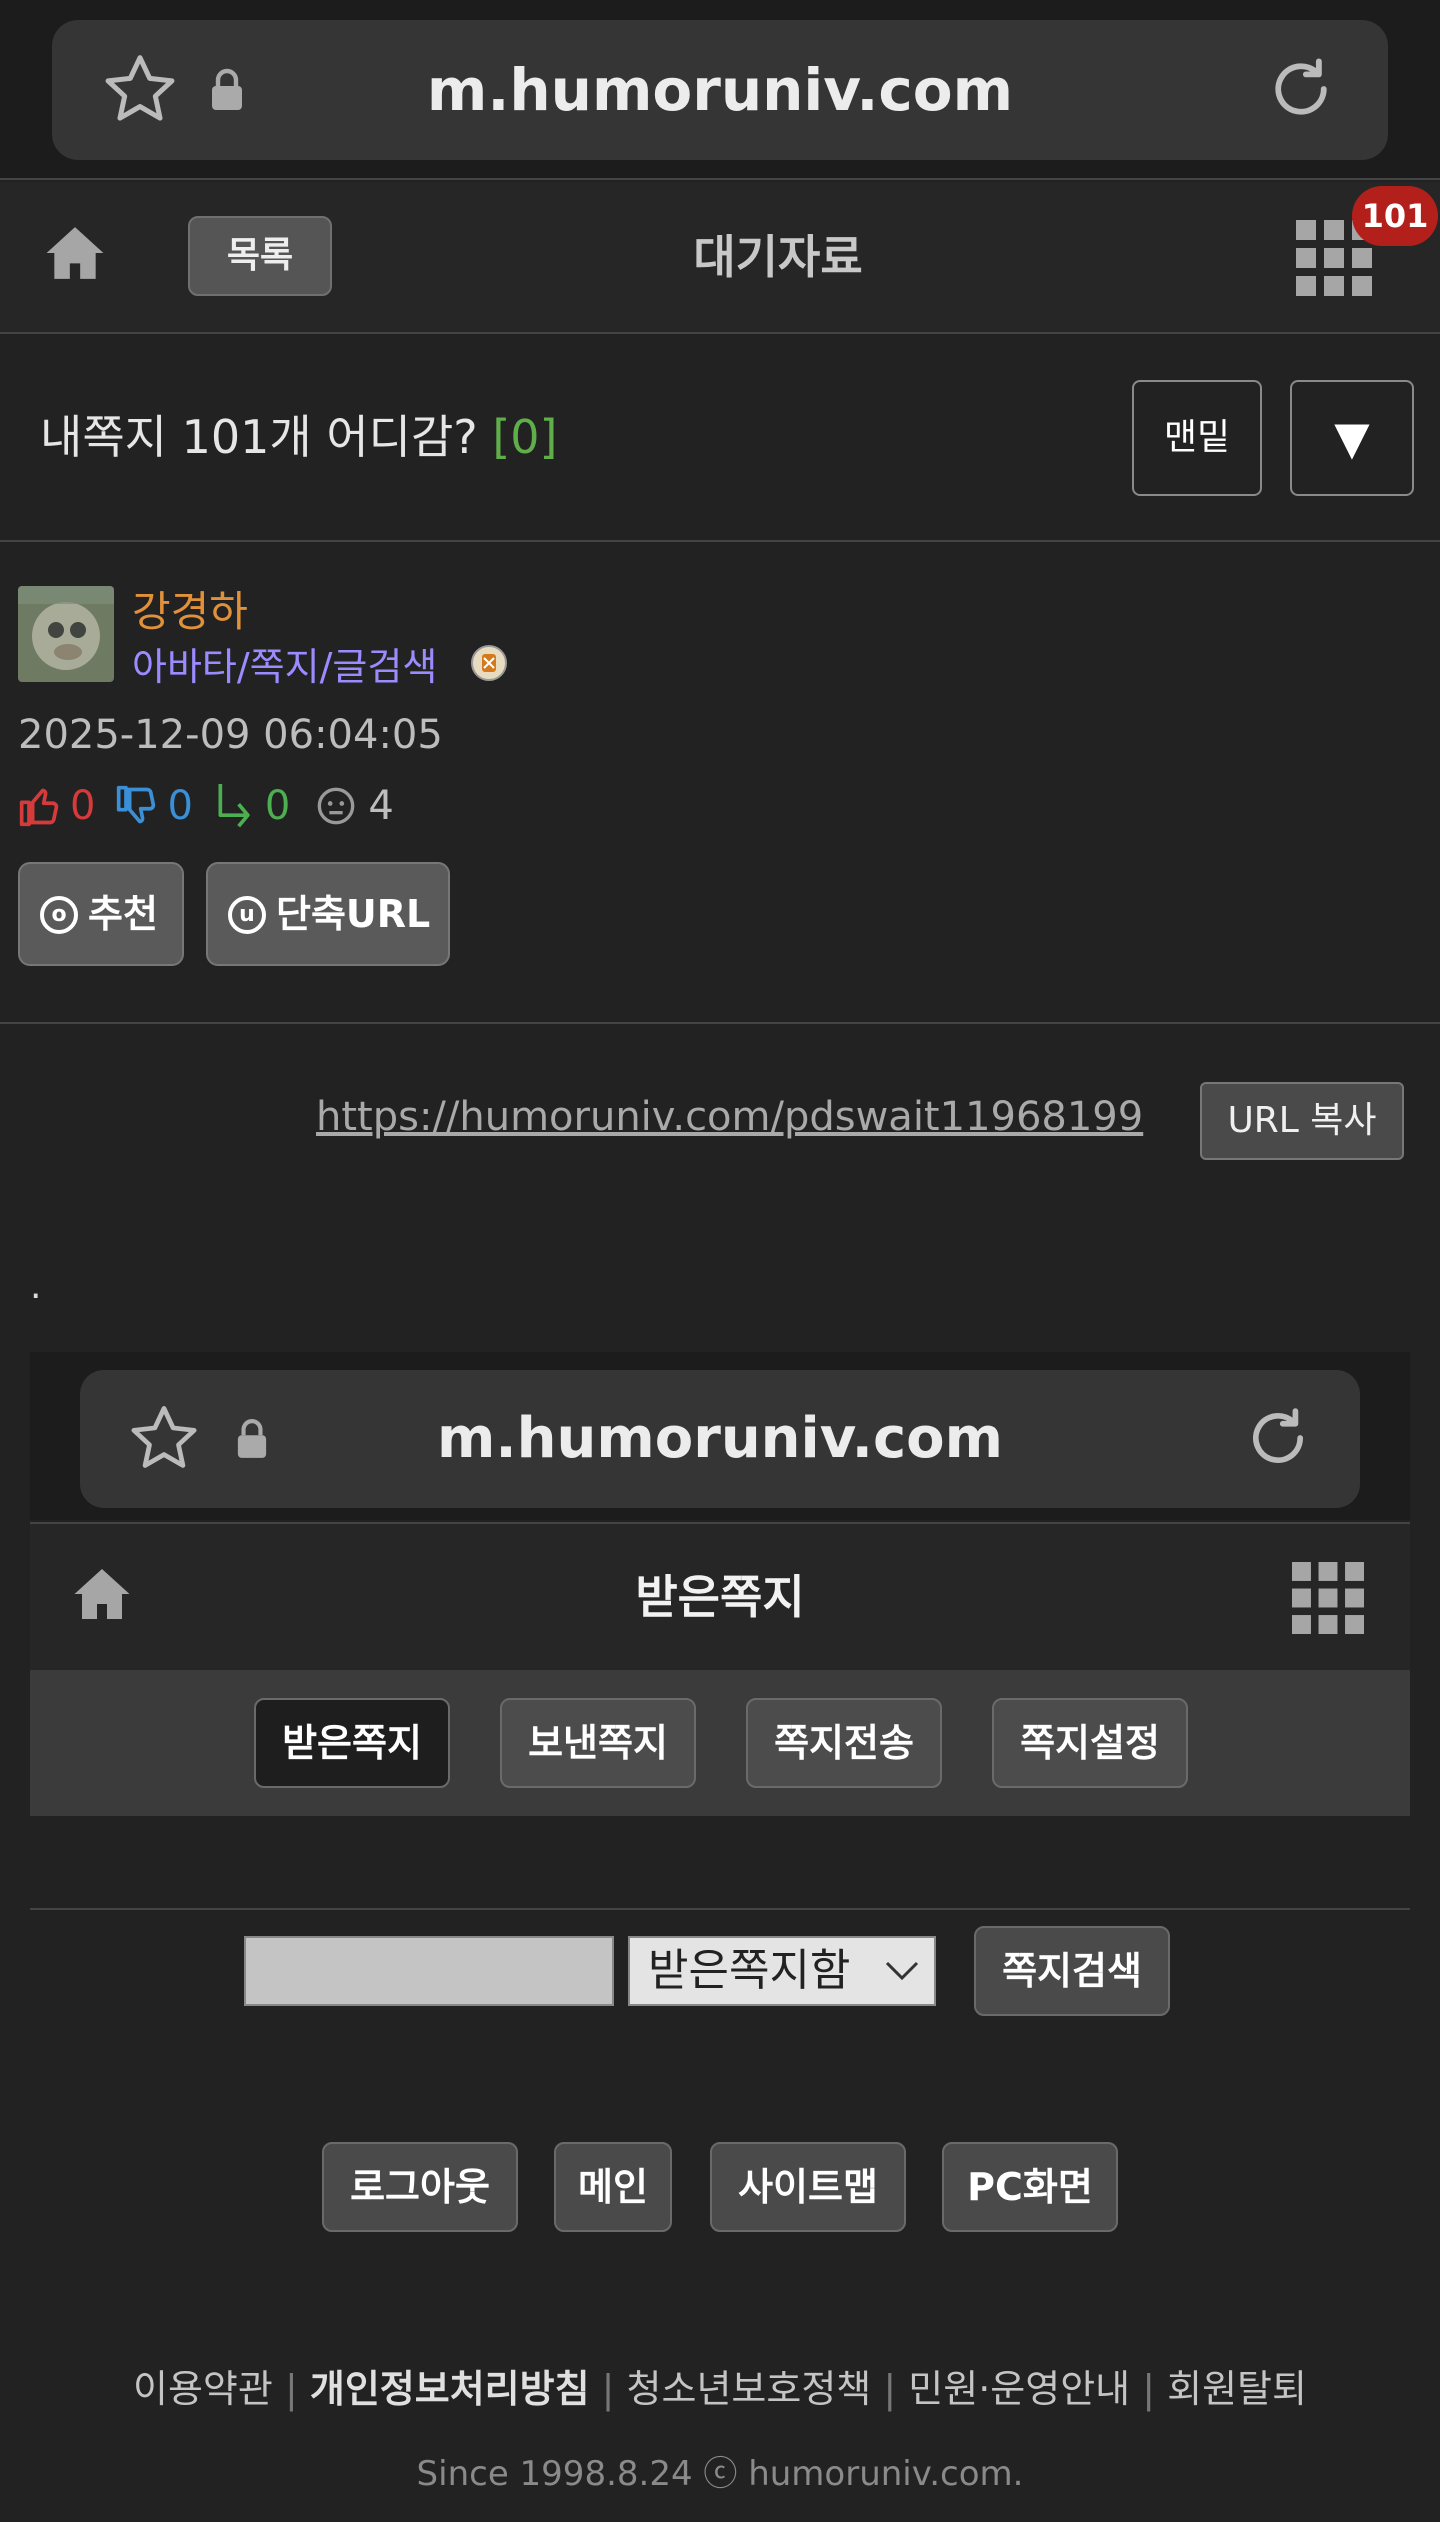  I want to click on short-url-label: 단축URL, so click(353, 914).